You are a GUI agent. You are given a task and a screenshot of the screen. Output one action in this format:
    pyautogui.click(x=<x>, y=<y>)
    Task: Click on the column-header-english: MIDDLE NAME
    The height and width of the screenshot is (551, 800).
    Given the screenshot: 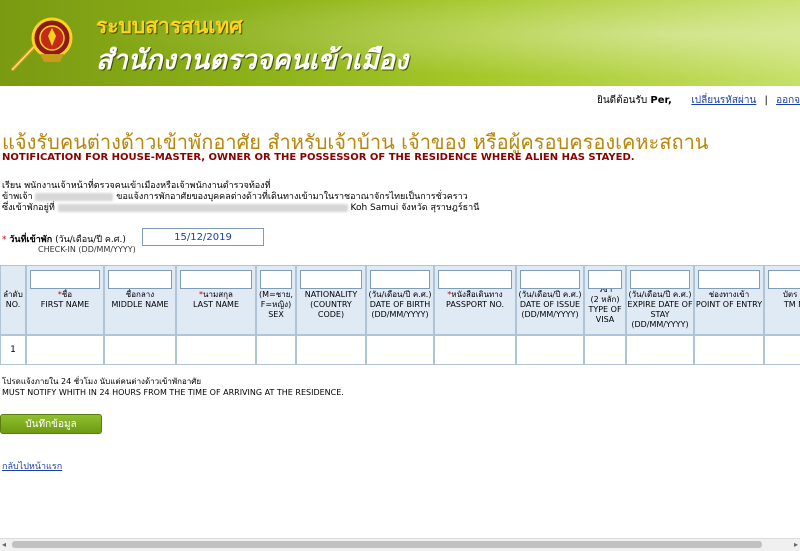 What is the action you would take?
    pyautogui.click(x=140, y=304)
    